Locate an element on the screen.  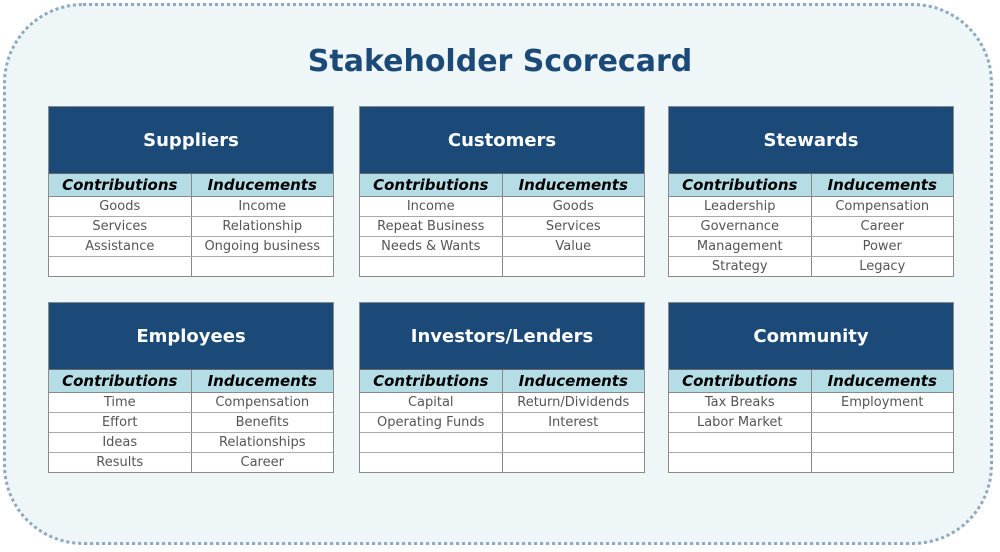
inducement-cell: Relationship is located at coordinates (262, 226).